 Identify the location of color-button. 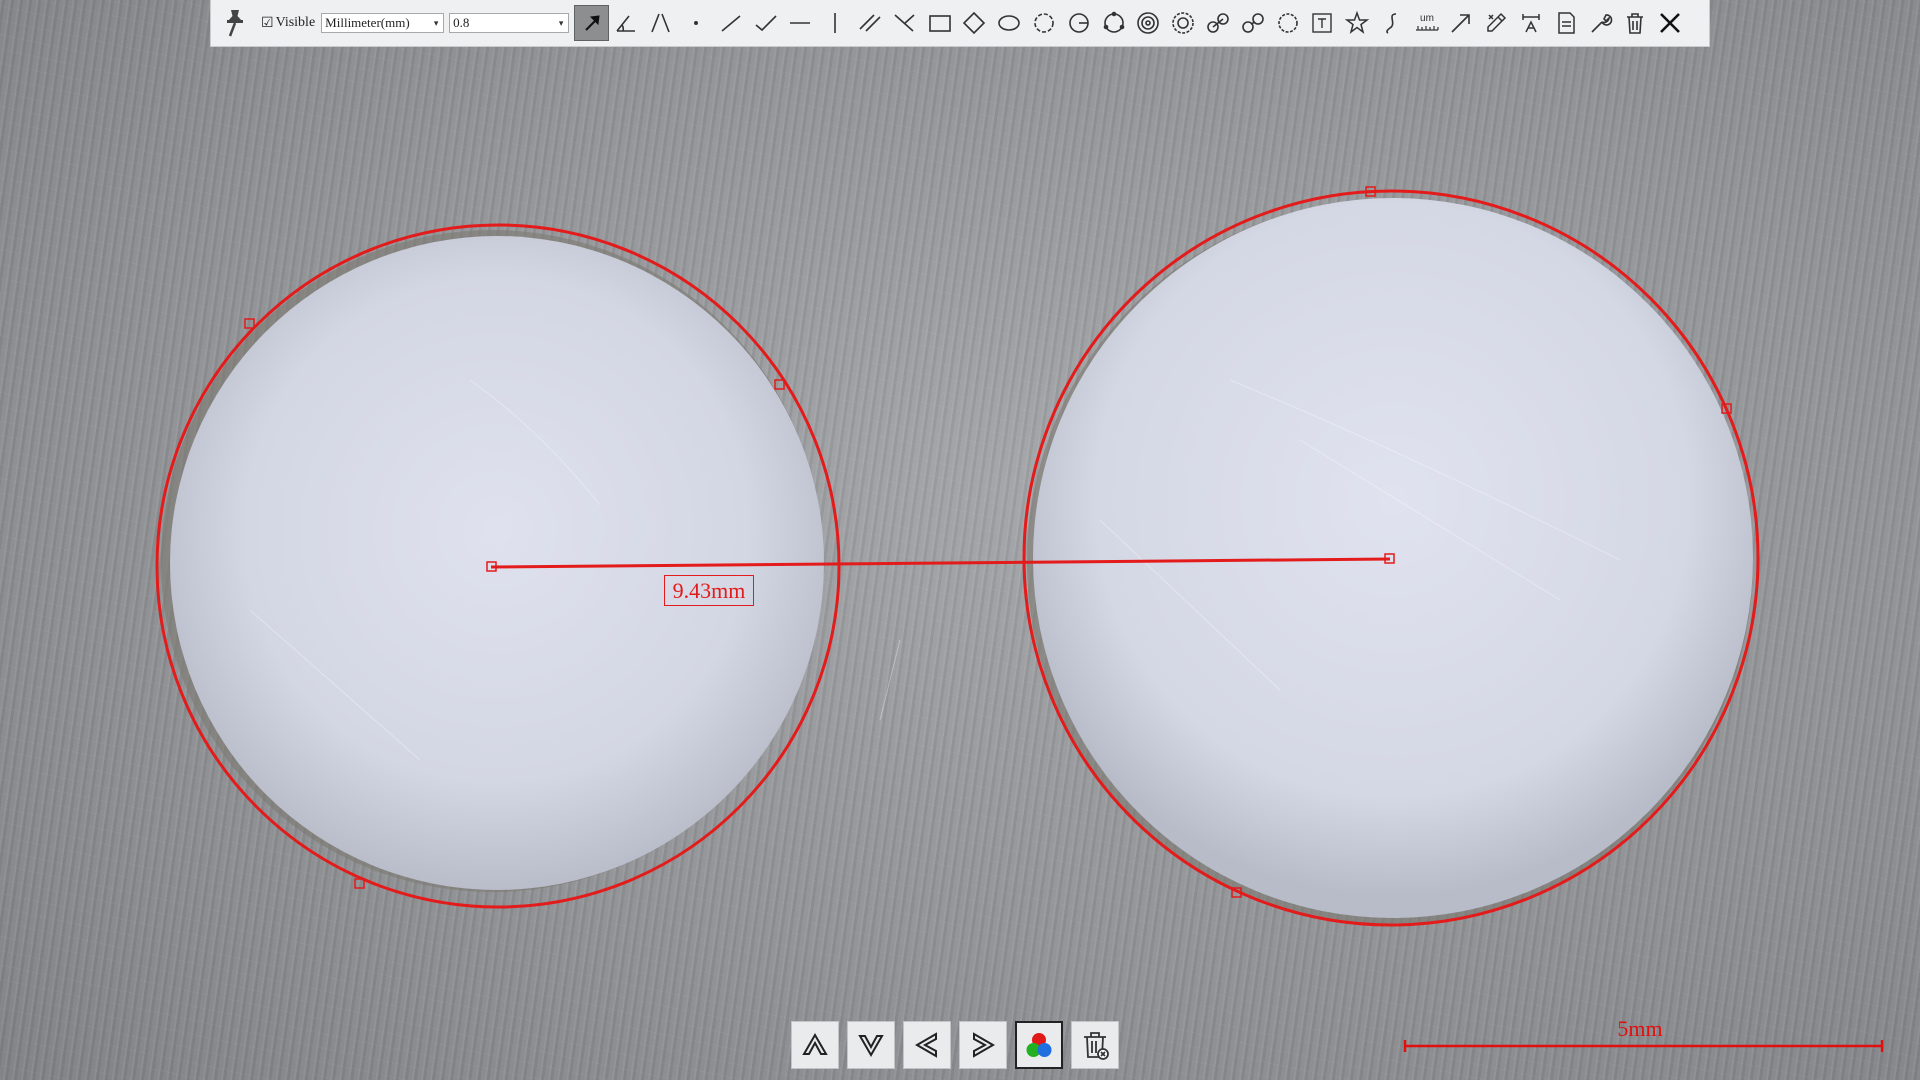
(1039, 1045).